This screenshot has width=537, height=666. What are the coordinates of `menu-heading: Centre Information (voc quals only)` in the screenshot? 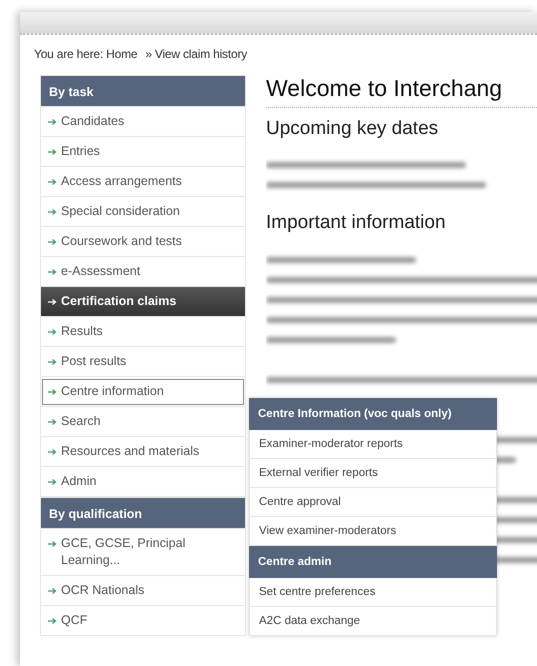 It's located at (373, 414).